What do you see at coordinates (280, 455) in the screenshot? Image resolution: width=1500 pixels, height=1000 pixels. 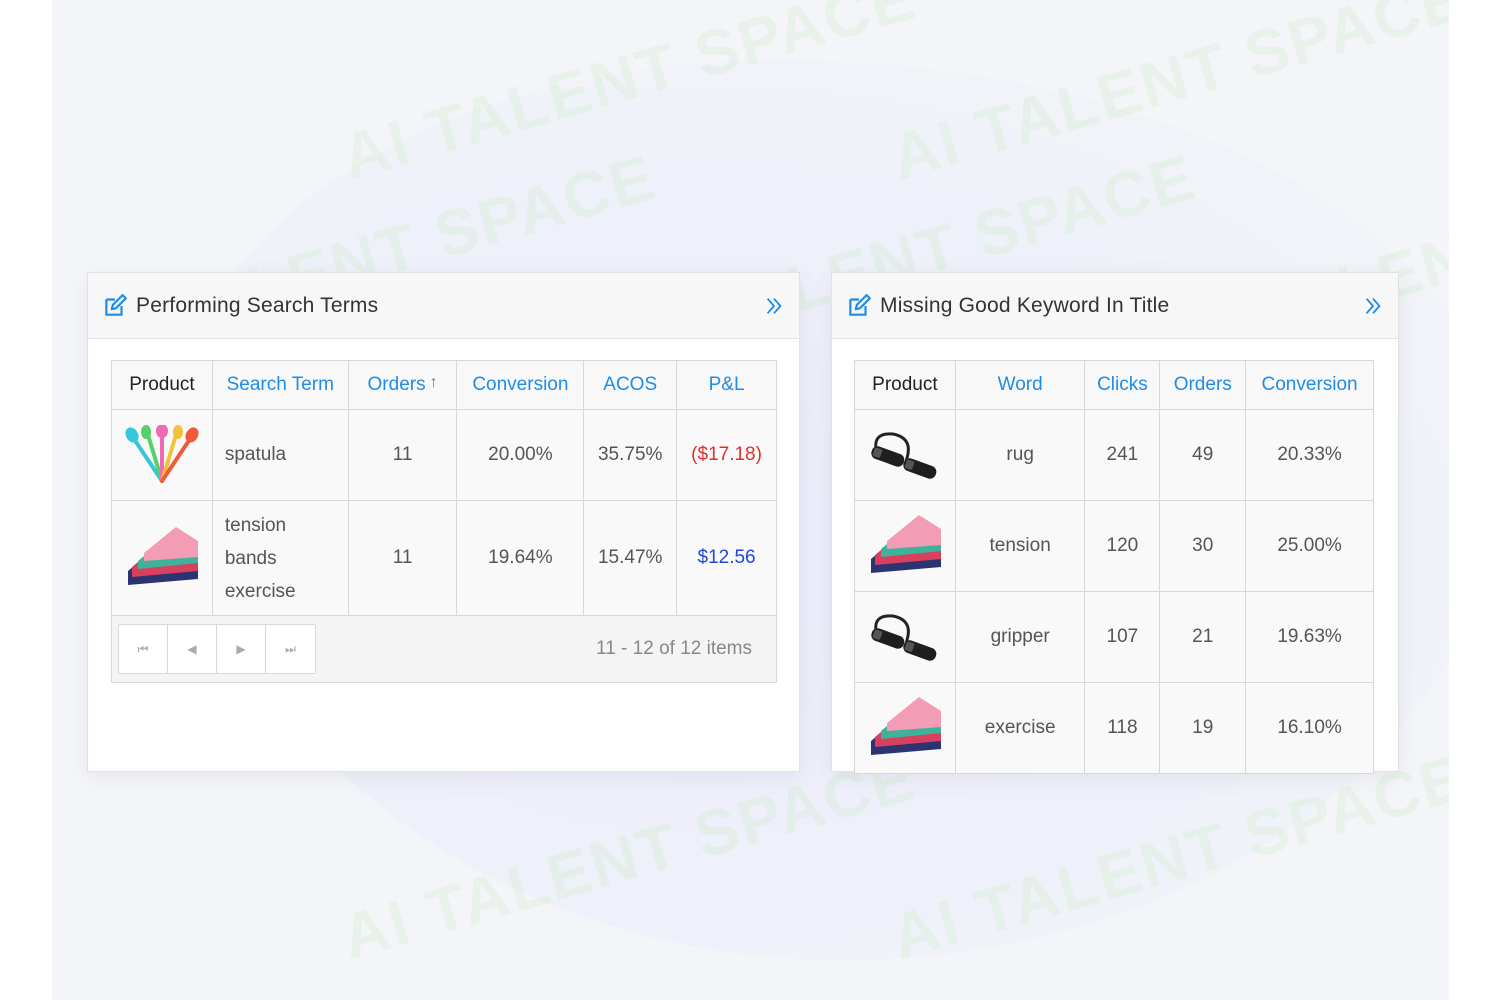 I see `search-term-cell: spatula` at bounding box center [280, 455].